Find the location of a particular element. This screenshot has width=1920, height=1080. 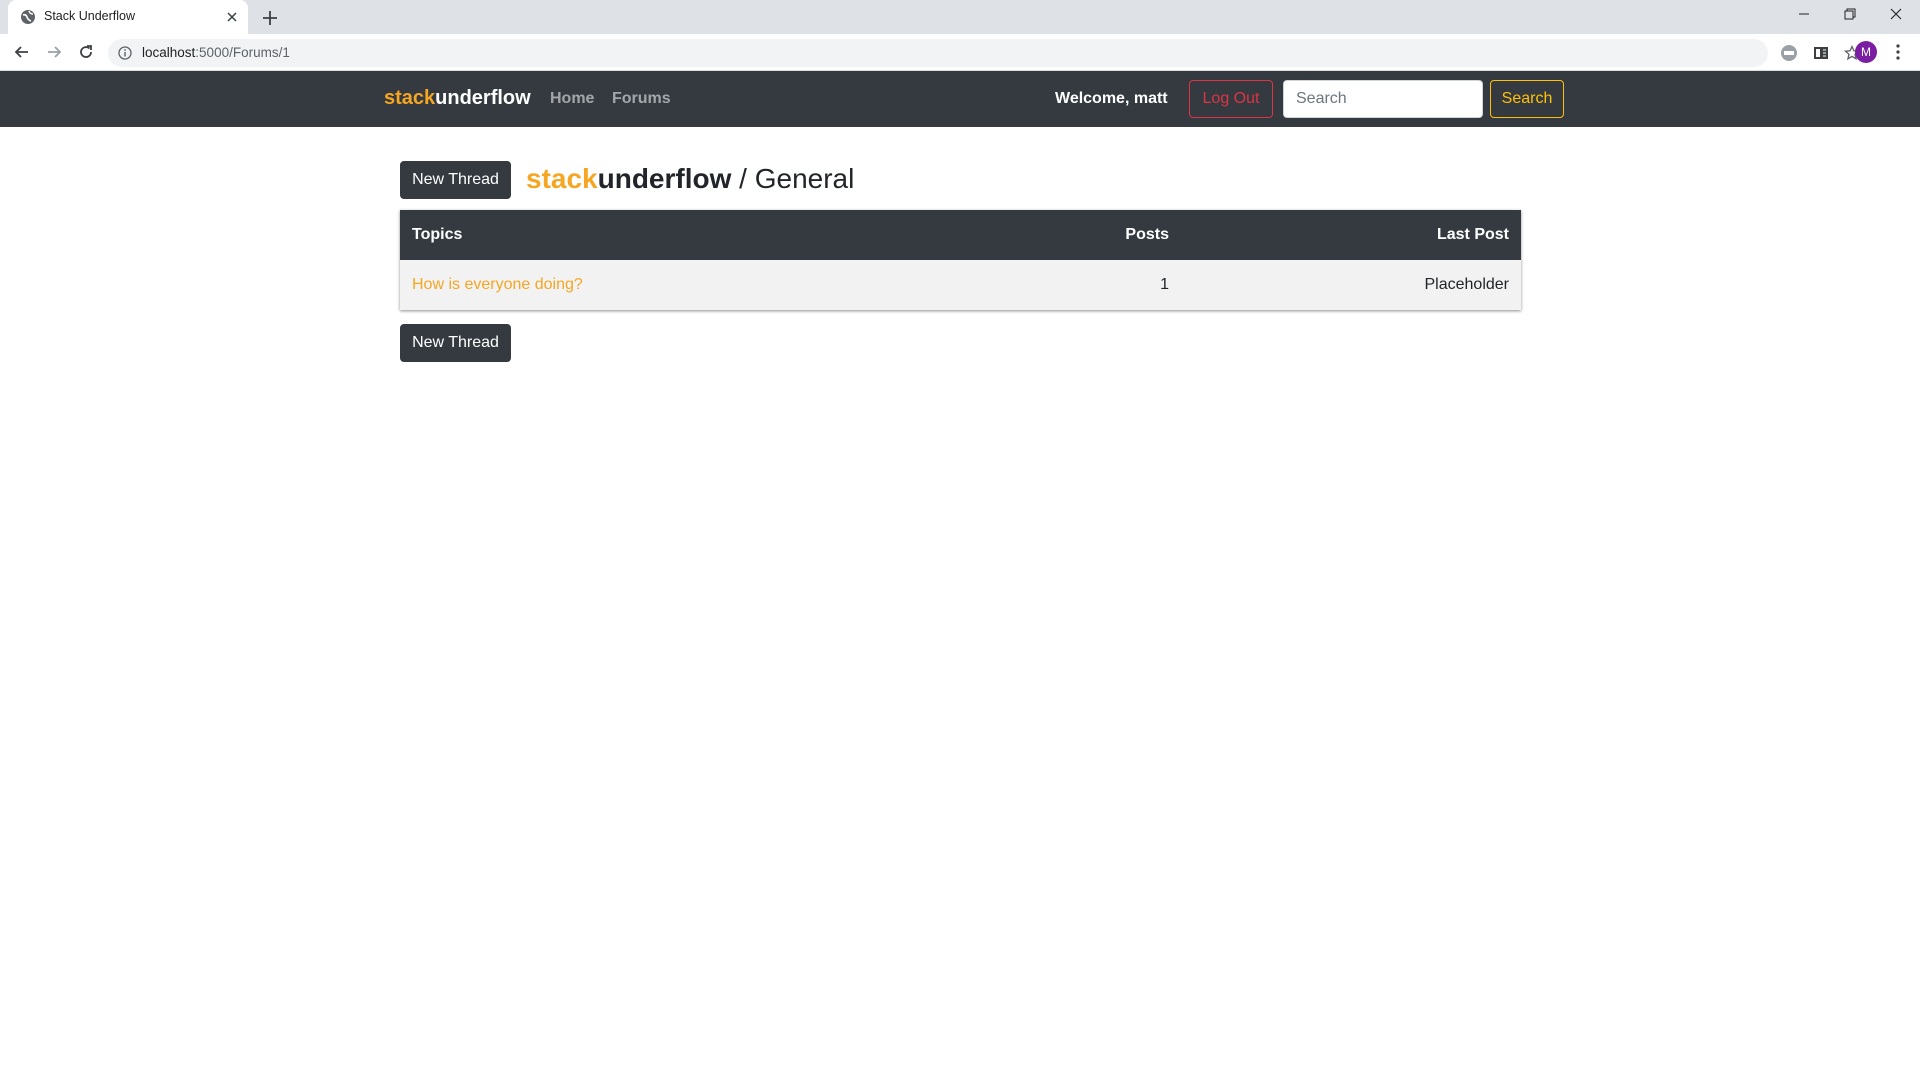

browser-tab-strip: Stack Underflow is located at coordinates (960, 17).